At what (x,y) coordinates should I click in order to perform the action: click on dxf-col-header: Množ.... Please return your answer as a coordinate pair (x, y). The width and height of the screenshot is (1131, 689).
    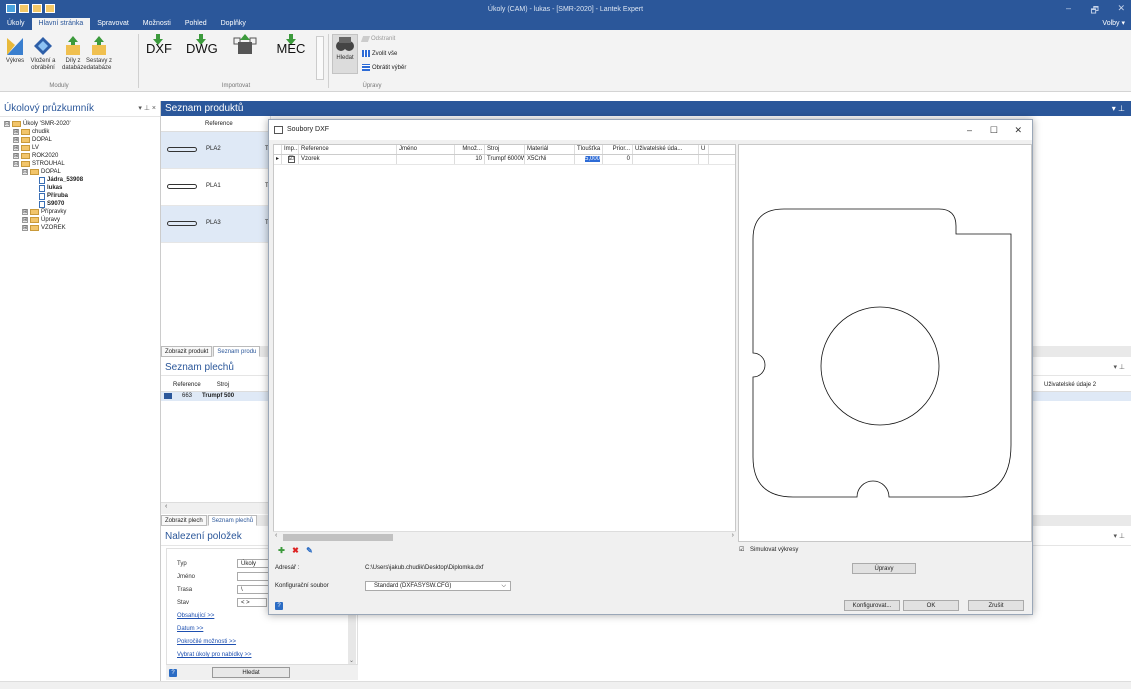
    Looking at the image, I should click on (470, 149).